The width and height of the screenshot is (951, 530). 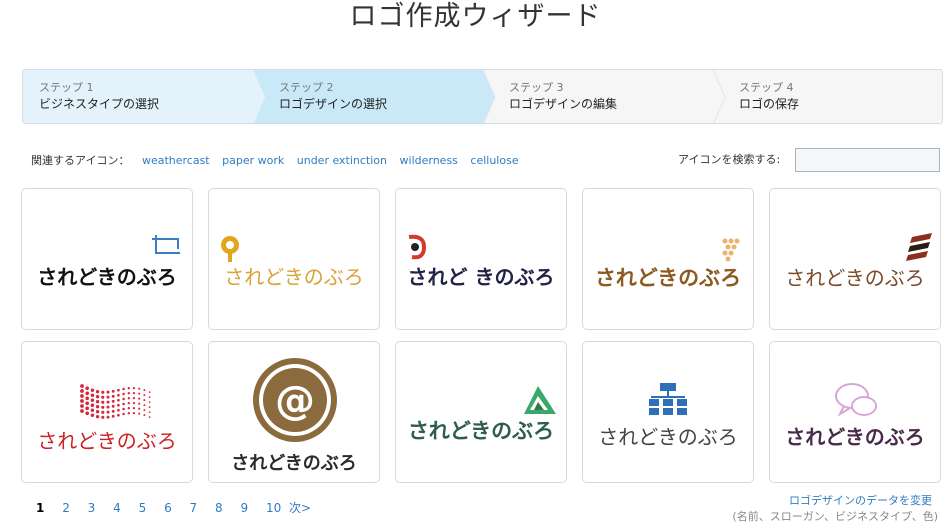 I want to click on red-d-swirl-icon, so click(x=417, y=247).